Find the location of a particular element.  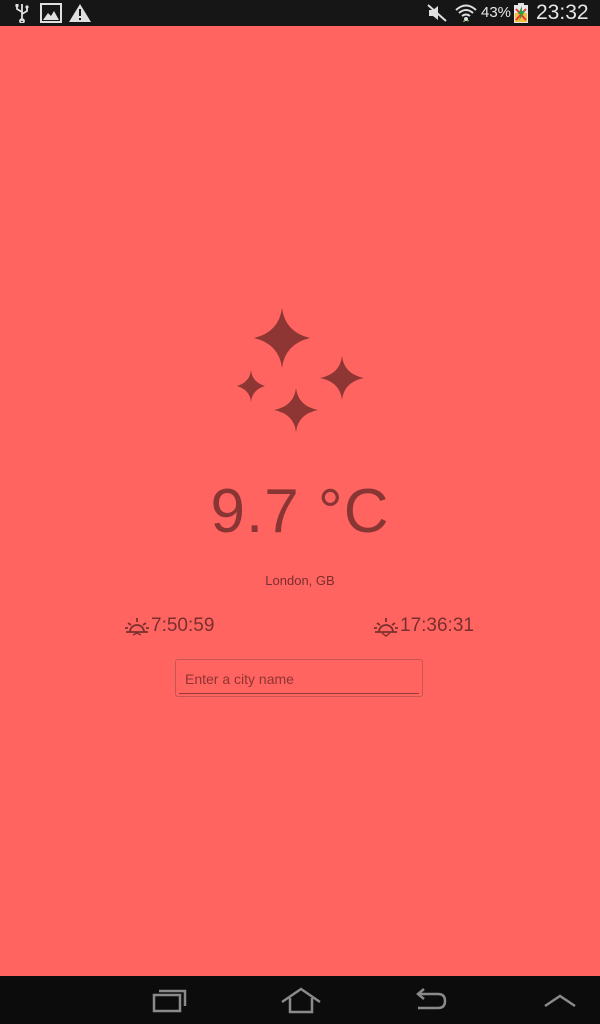

gallery-icon is located at coordinates (51, 13).